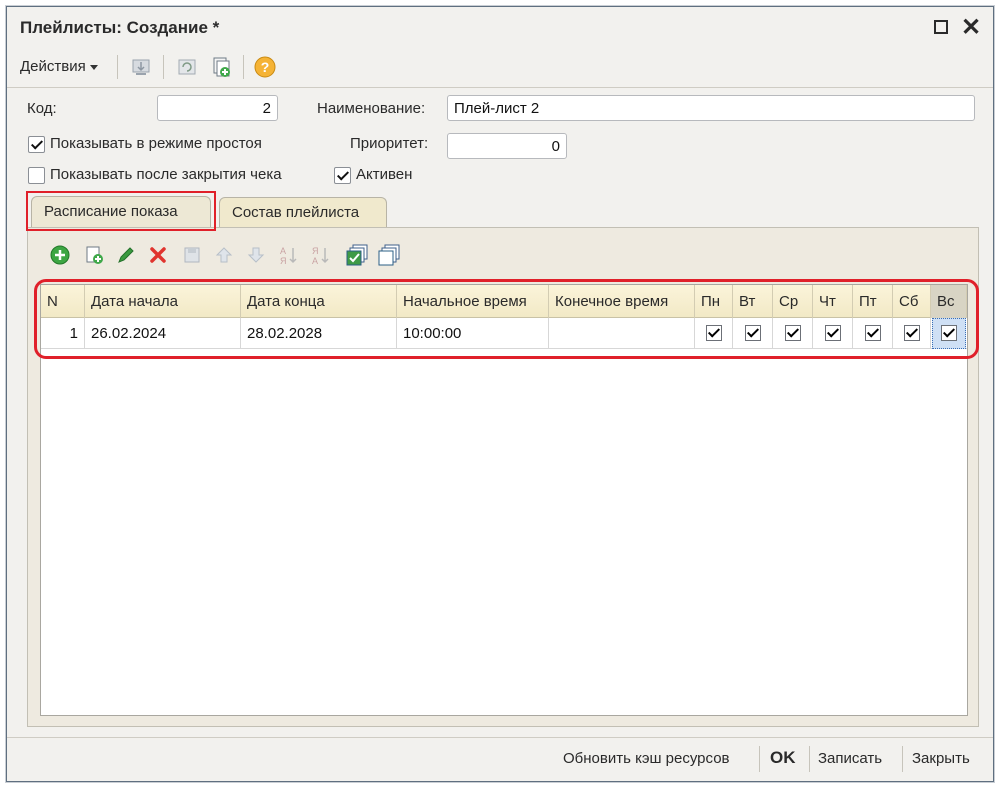  Describe the element at coordinates (711, 108) in the screenshot. I see `name-input` at that location.